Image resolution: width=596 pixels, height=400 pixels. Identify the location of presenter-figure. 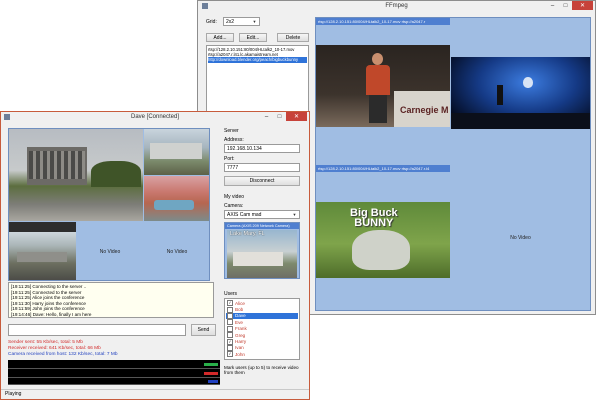
(500, 95).